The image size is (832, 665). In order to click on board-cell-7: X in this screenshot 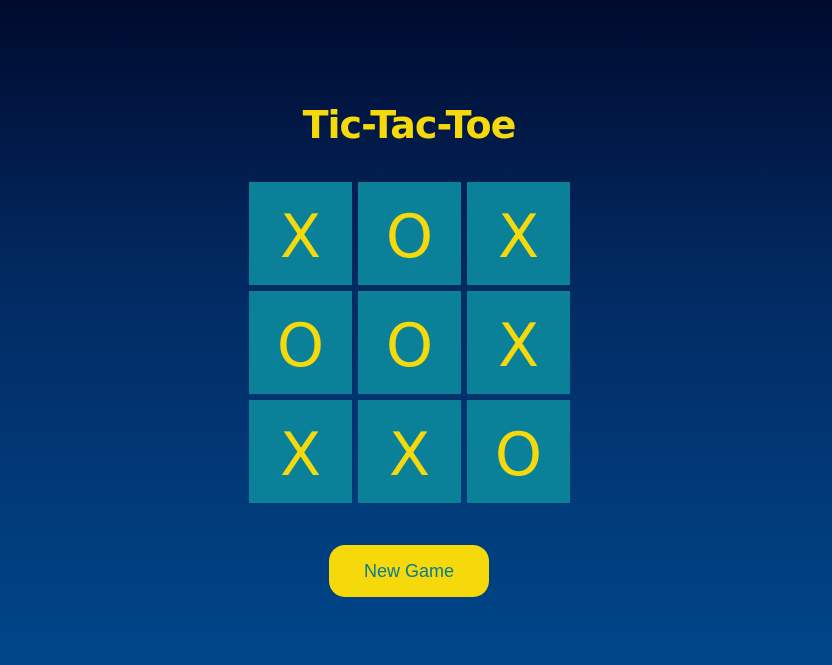, I will do `click(300, 451)`.